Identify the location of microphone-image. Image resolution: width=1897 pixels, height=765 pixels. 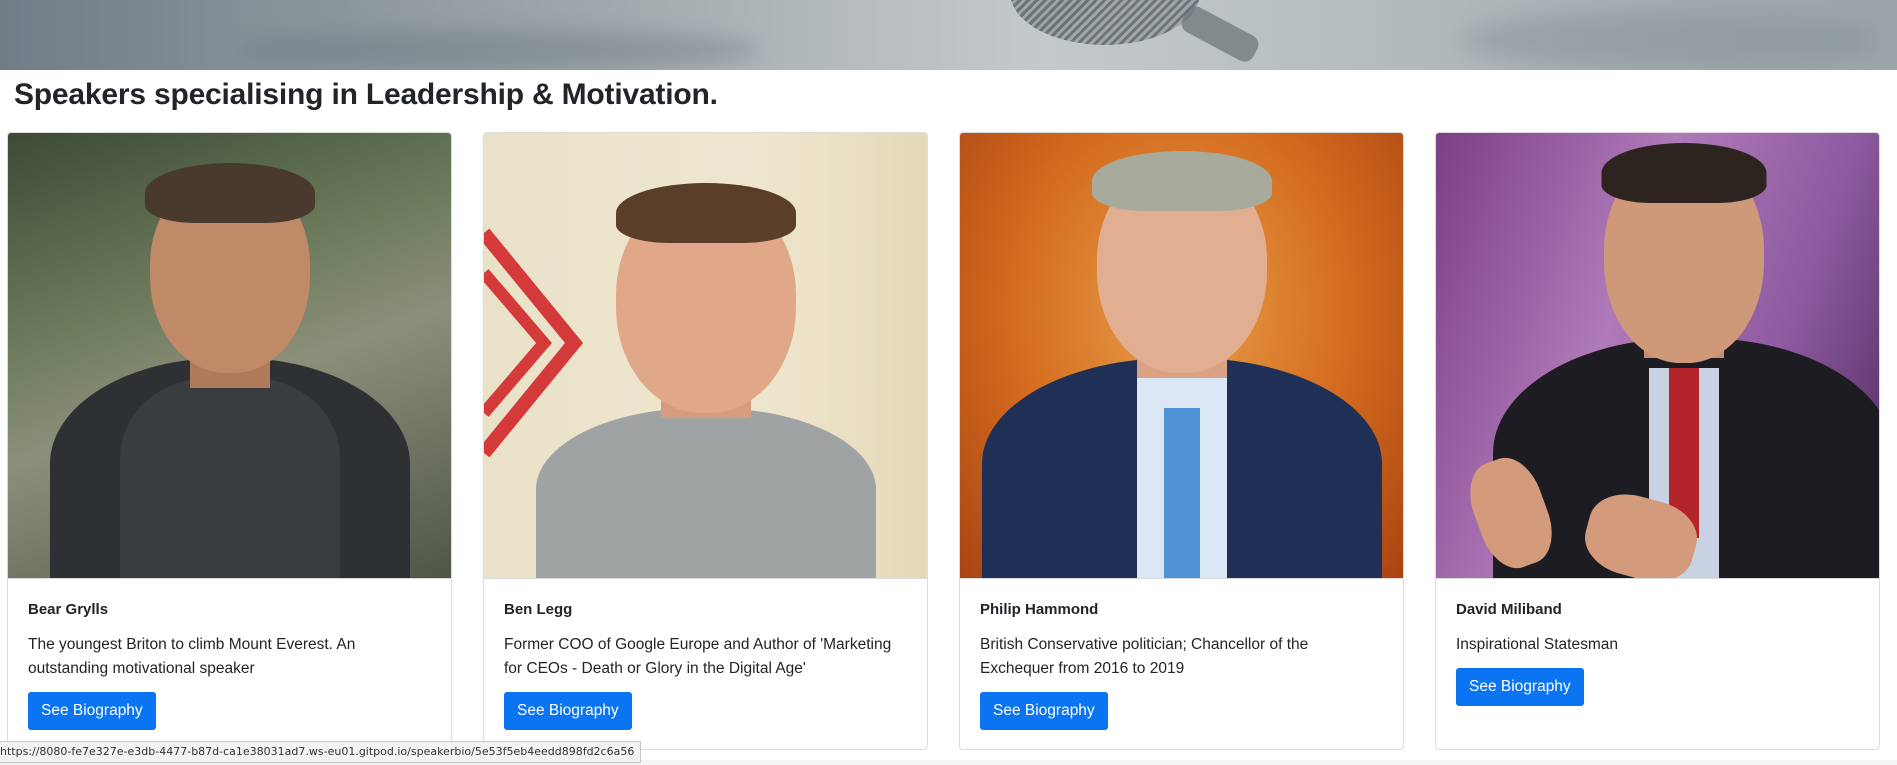
(1105, 22).